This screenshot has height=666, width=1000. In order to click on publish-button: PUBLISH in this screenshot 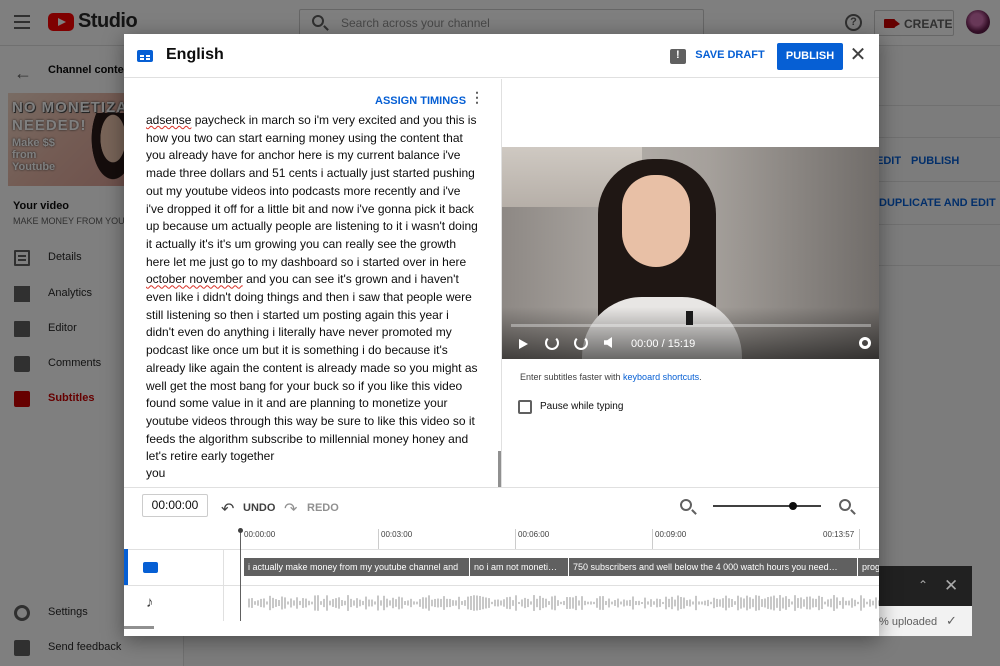, I will do `click(810, 56)`.